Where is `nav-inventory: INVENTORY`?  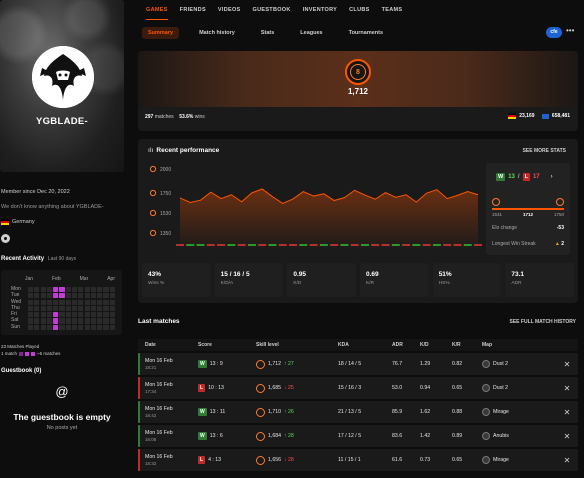
nav-inventory: INVENTORY is located at coordinates (320, 10).